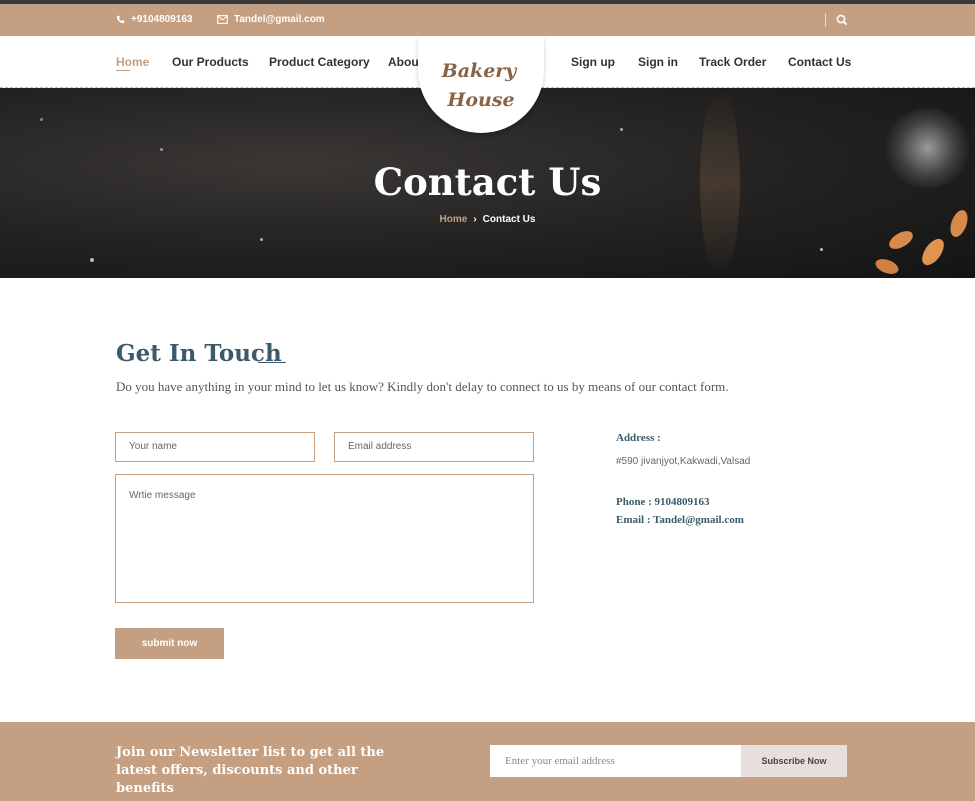 The image size is (975, 801). I want to click on subscribe-button: Subscribe Now, so click(794, 761).